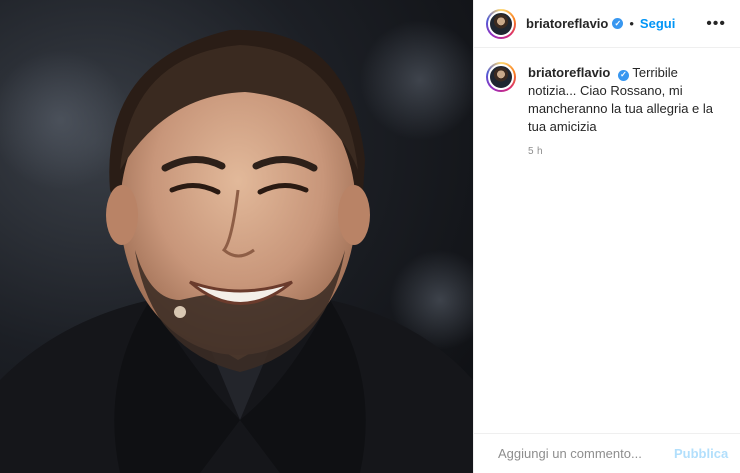  What do you see at coordinates (716, 24) in the screenshot?
I see `more-options-icon: •••` at bounding box center [716, 24].